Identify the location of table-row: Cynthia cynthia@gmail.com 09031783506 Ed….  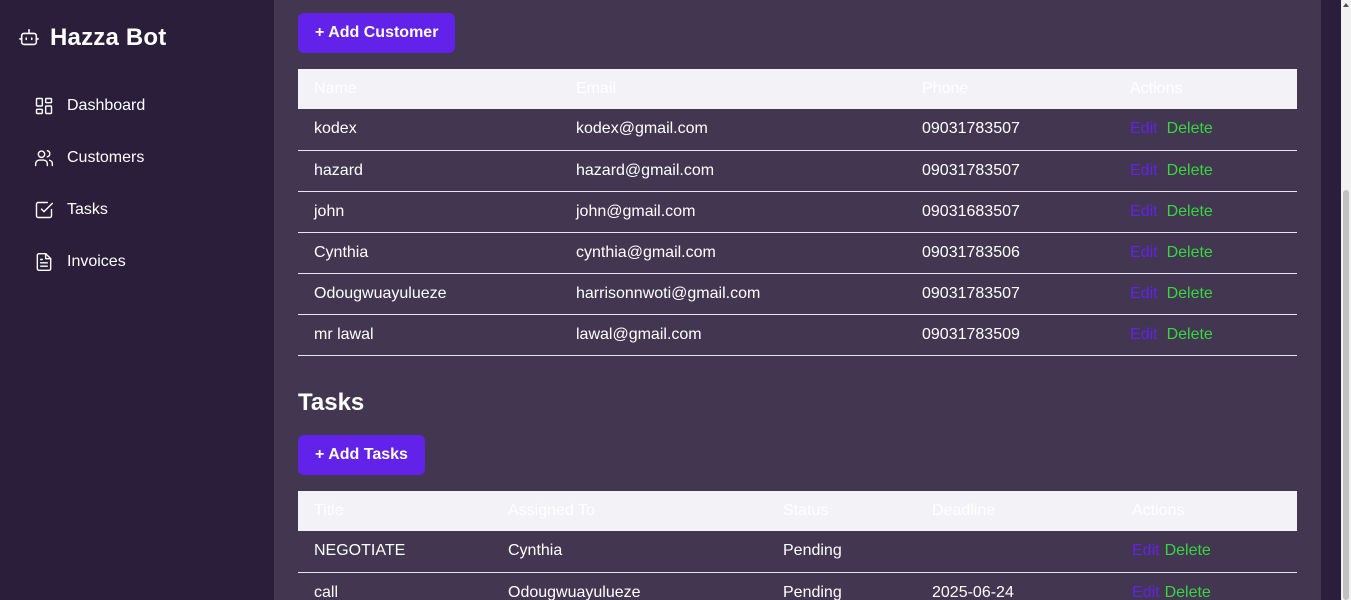
(797, 252).